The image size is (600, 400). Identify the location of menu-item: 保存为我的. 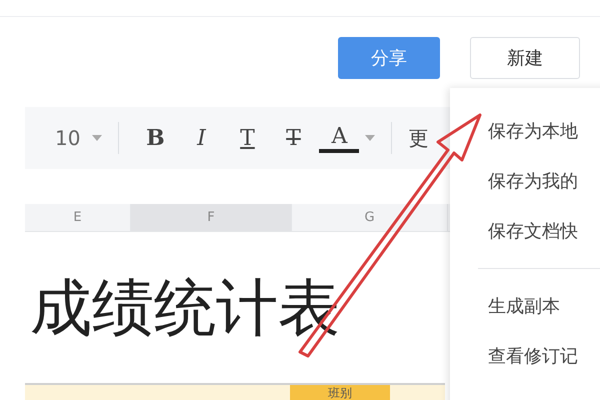
(525, 181).